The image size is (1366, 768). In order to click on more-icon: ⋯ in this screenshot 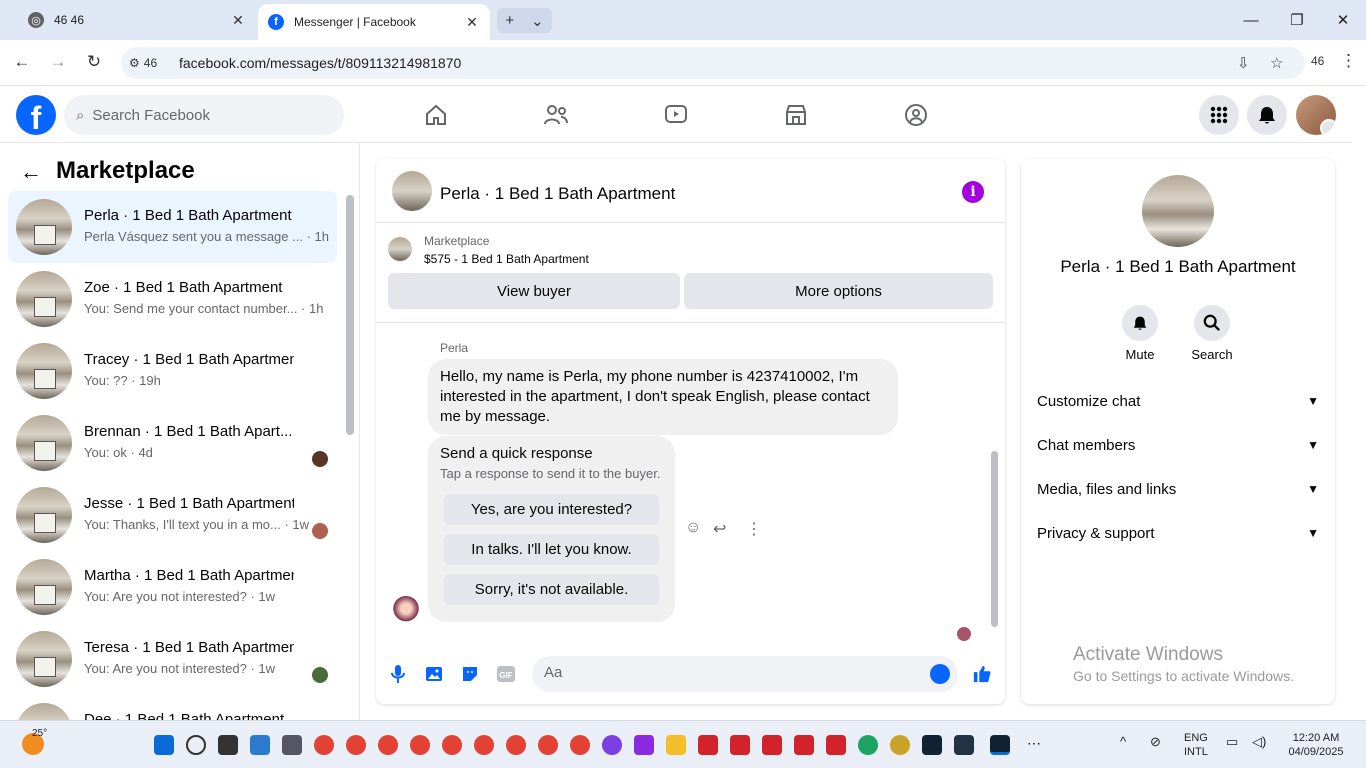, I will do `click(1034, 745)`.